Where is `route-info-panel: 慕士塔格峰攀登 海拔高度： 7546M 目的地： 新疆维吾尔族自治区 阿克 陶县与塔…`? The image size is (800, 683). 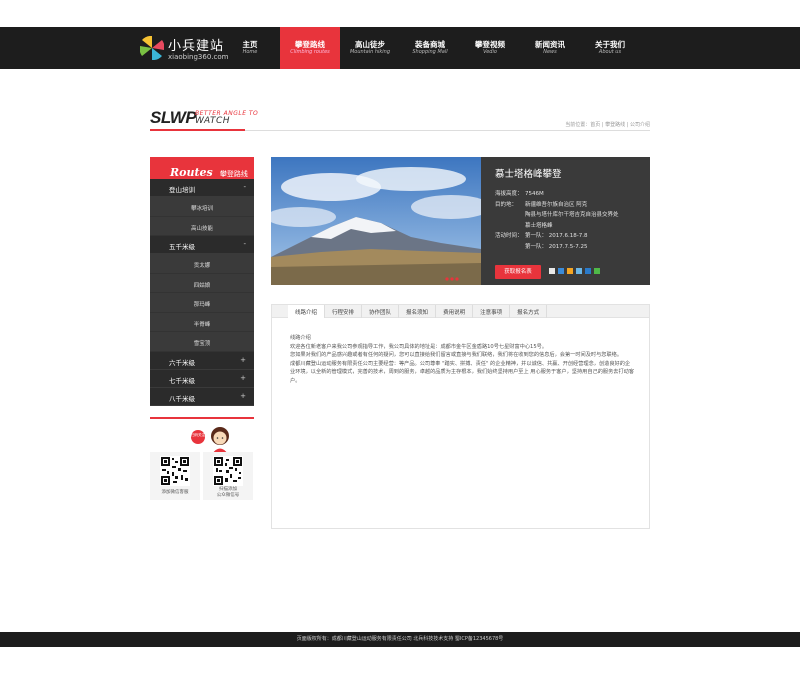
route-info-panel: 慕士塔格峰攀登 海拔高度： 7546M 目的地： 新疆维吾尔族自治区 阿克 陶县与塔… is located at coordinates (565, 221).